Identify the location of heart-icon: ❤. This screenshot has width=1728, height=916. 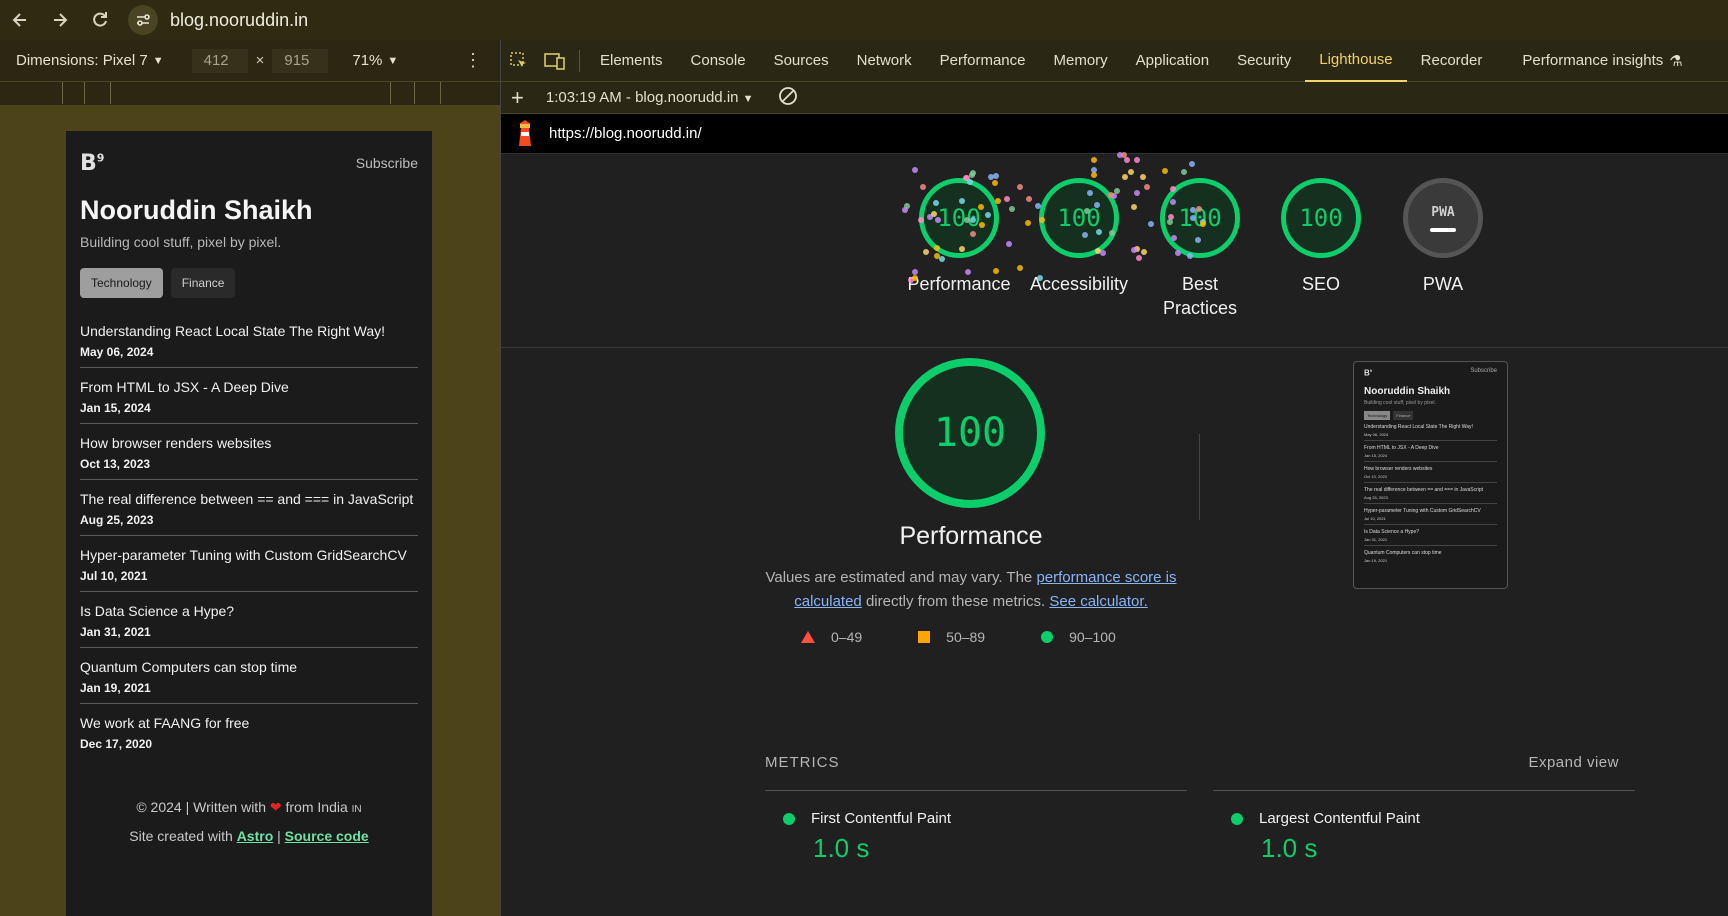
(275, 807).